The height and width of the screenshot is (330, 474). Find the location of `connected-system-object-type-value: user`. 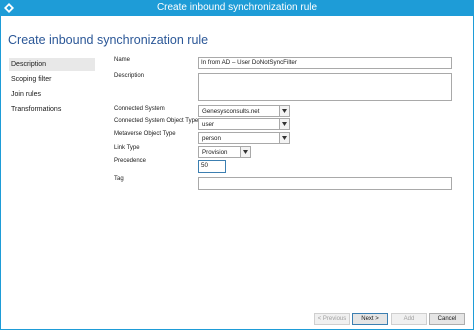

connected-system-object-type-value: user is located at coordinates (208, 124).